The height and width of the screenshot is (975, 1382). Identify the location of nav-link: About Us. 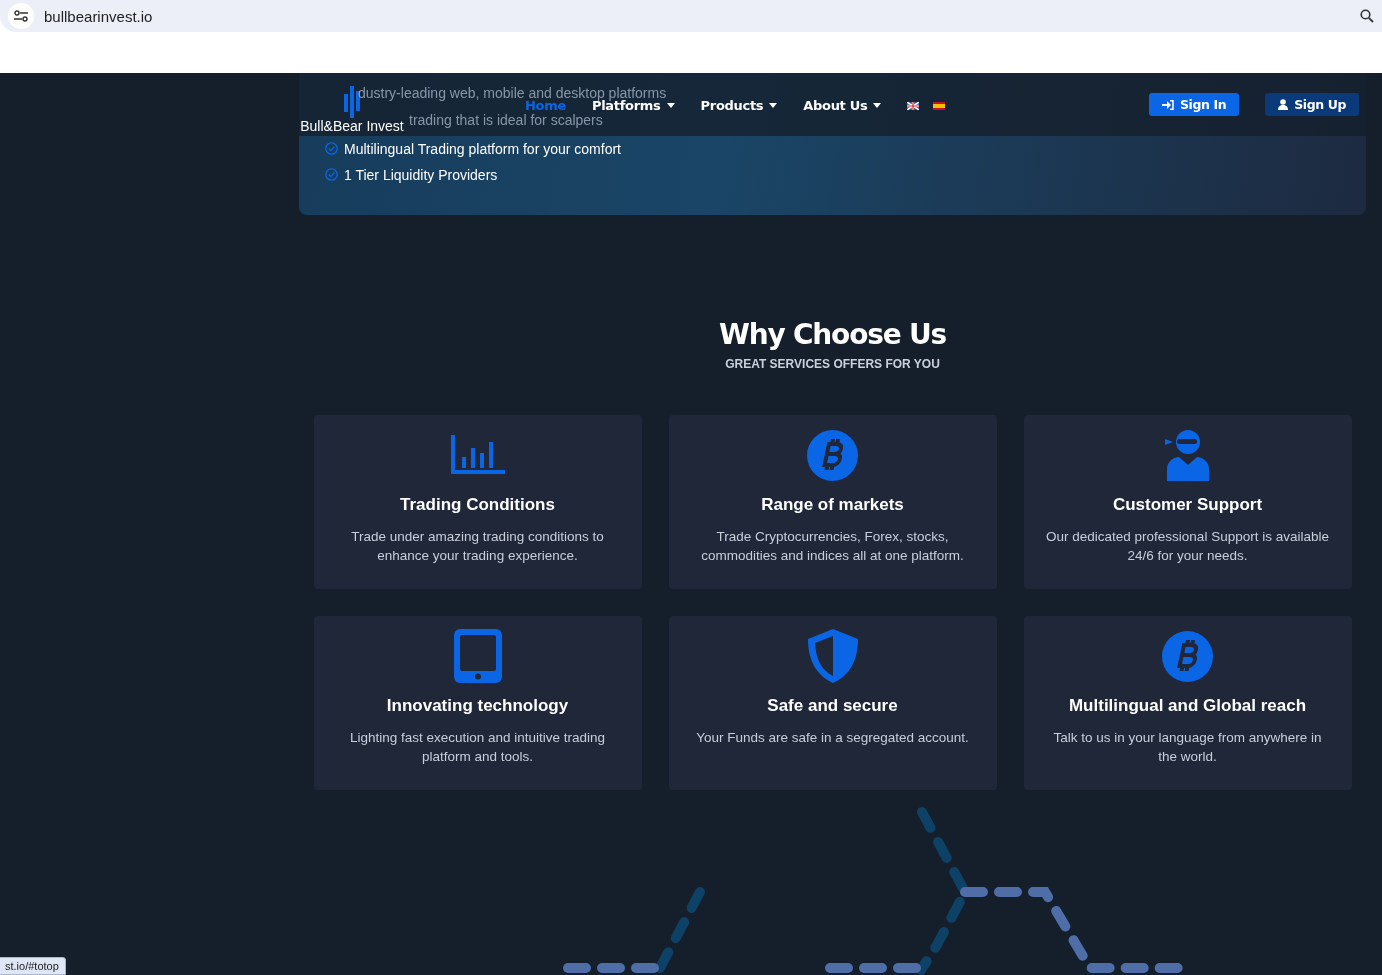
(842, 105).